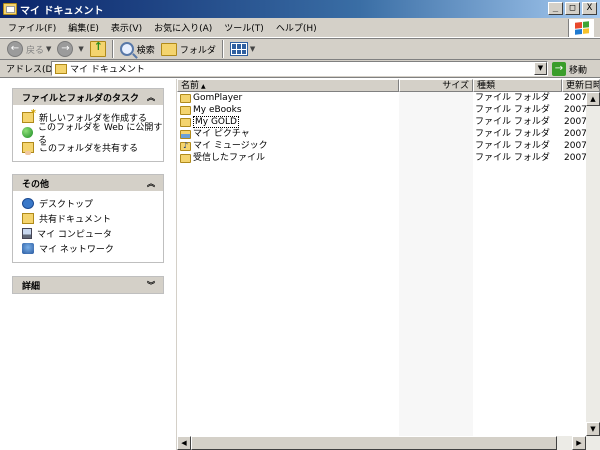 The width and height of the screenshot is (600, 450). I want to click on column-date: 更新日時, so click(581, 85).